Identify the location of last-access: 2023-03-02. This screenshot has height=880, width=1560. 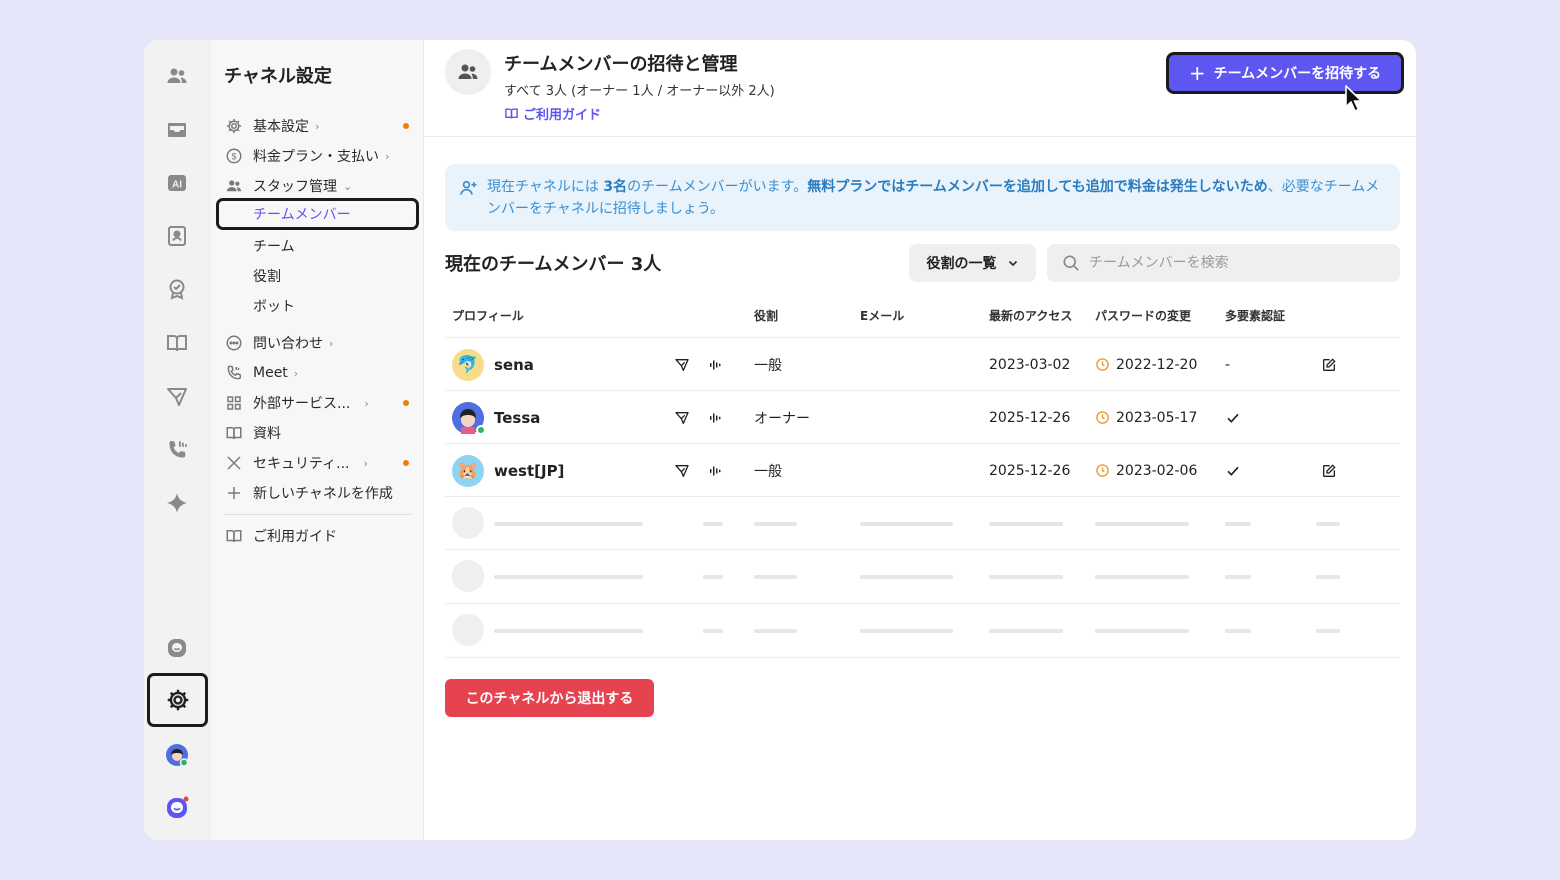
(1030, 364).